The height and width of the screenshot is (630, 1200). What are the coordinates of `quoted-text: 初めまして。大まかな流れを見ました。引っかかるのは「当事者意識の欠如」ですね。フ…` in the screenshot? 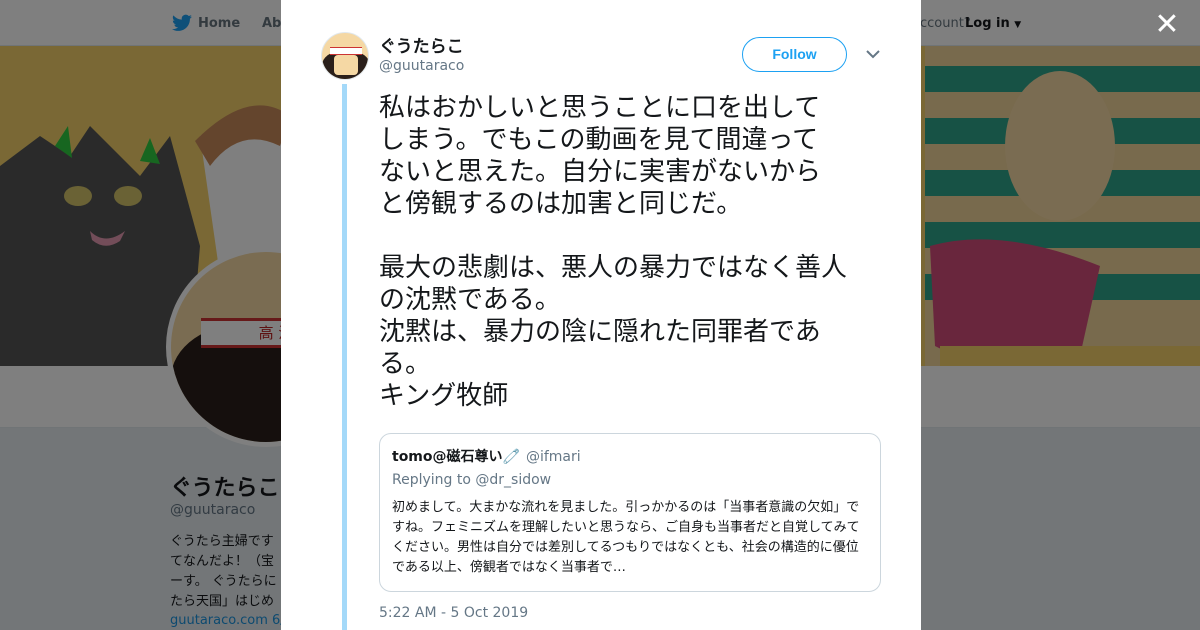 It's located at (626, 537).